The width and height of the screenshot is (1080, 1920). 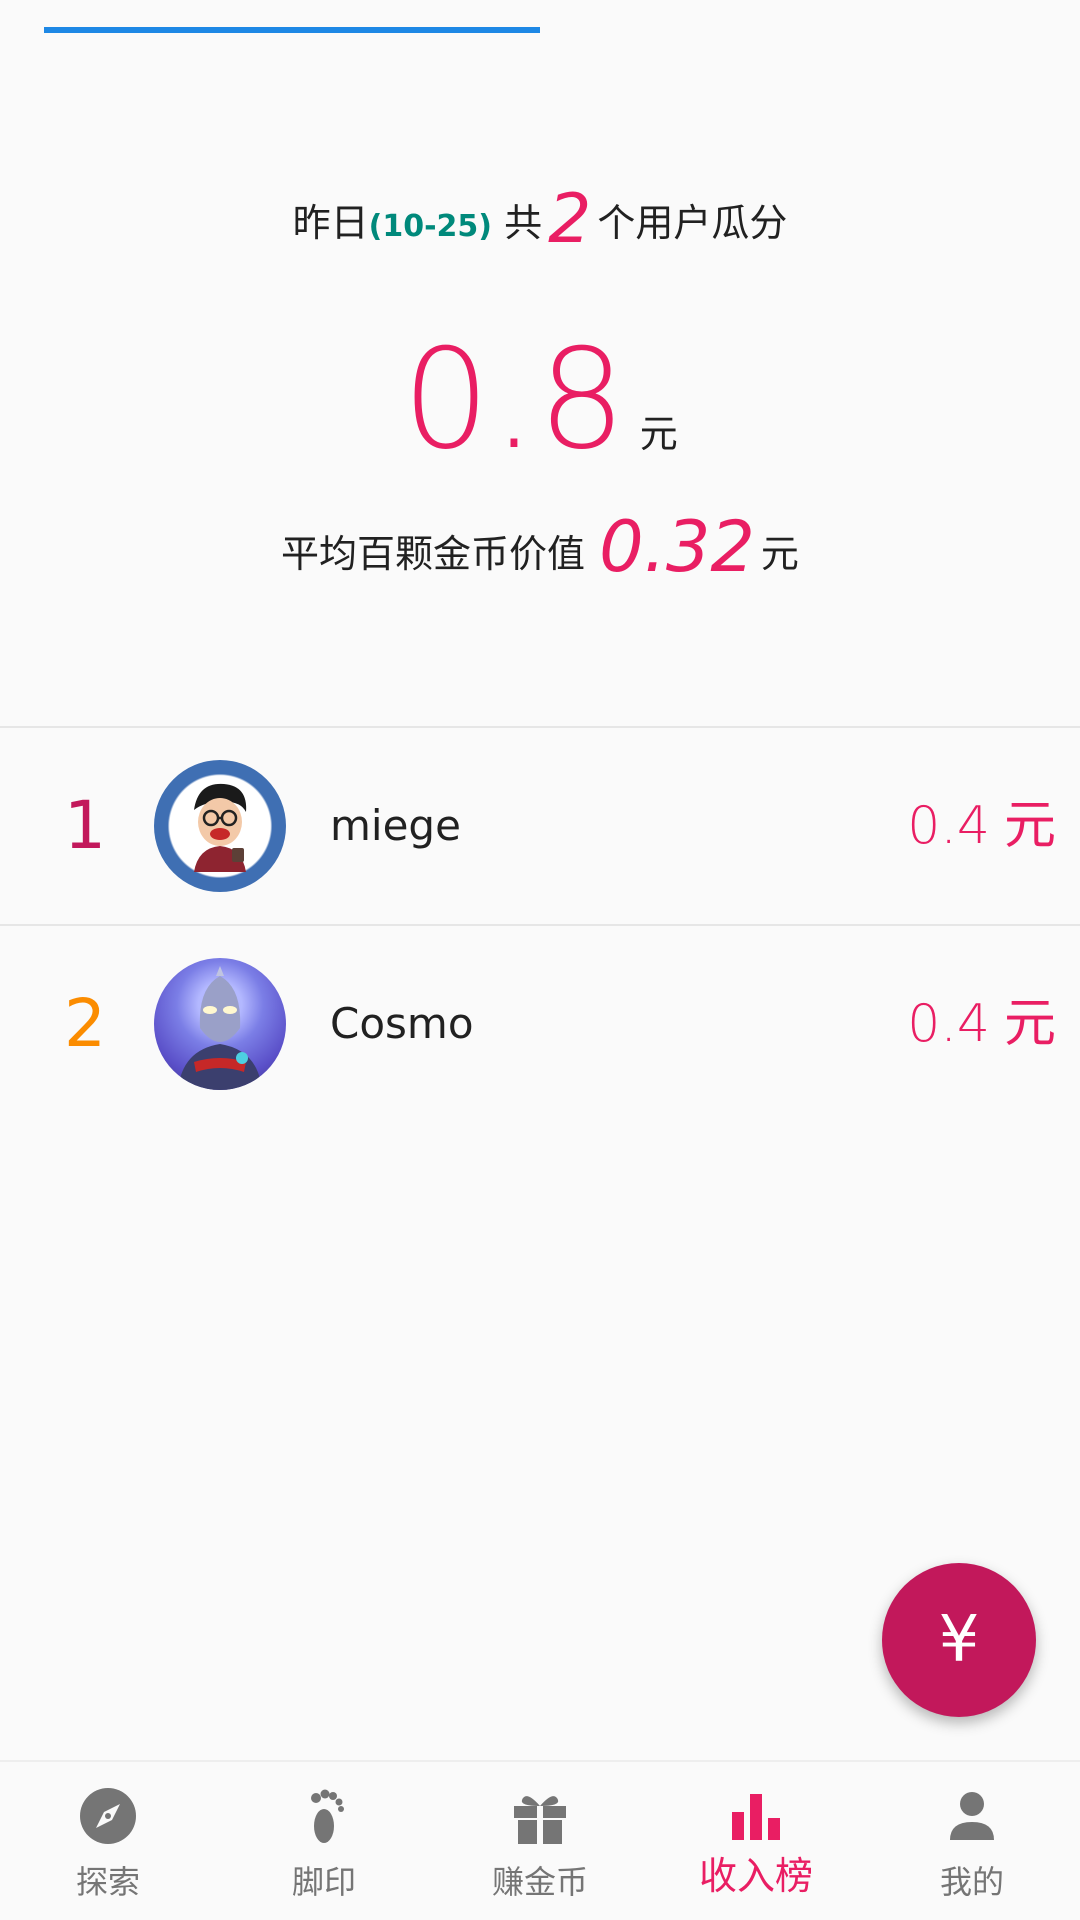 What do you see at coordinates (692, 223) in the screenshot?
I see `summary-suffix: 个用户瓜分` at bounding box center [692, 223].